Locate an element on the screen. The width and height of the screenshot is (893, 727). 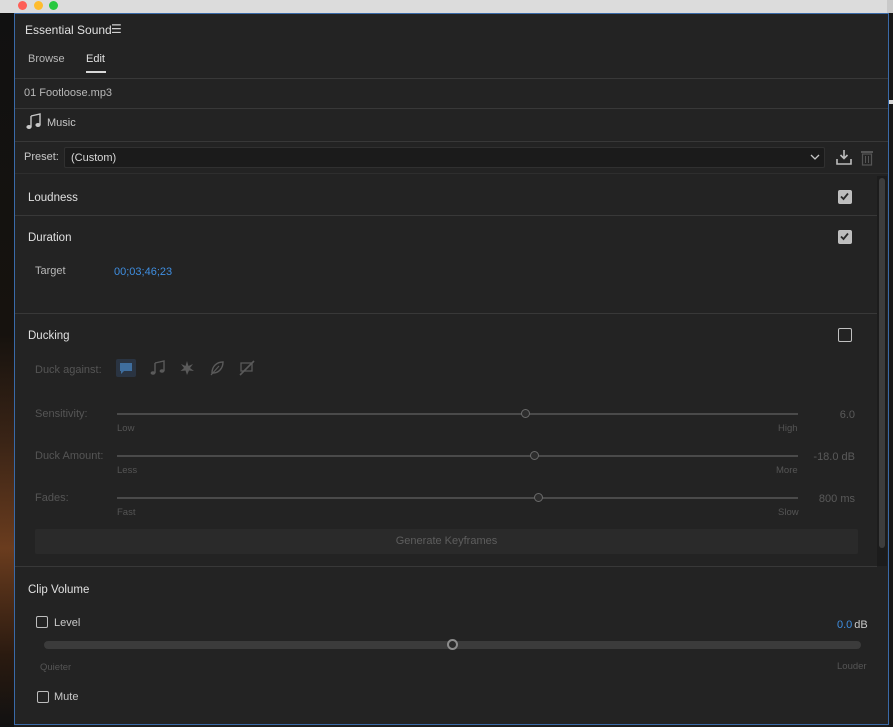
fades-value: 800 ms is located at coordinates (825, 499).